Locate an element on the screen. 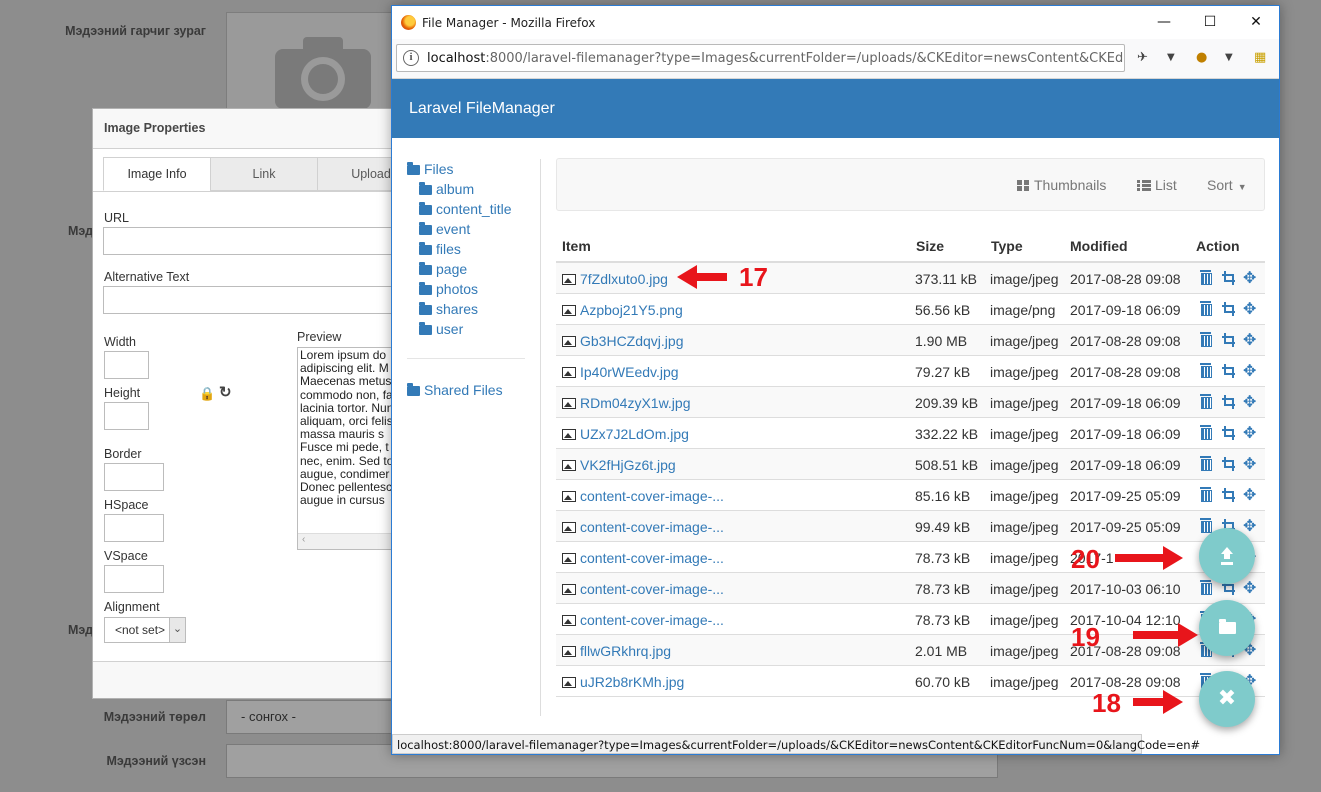  file-link: Azpboj21Y5.png is located at coordinates (622, 310).